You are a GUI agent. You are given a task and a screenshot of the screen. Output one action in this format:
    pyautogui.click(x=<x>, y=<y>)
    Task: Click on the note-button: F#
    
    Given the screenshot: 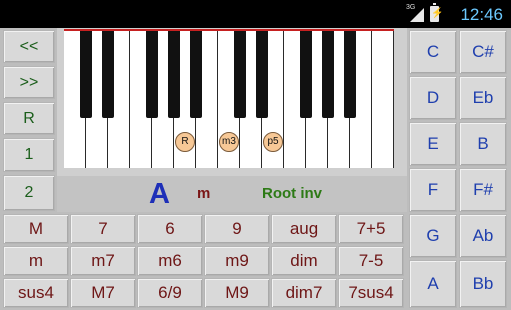 What is the action you would take?
    pyautogui.click(x=483, y=190)
    